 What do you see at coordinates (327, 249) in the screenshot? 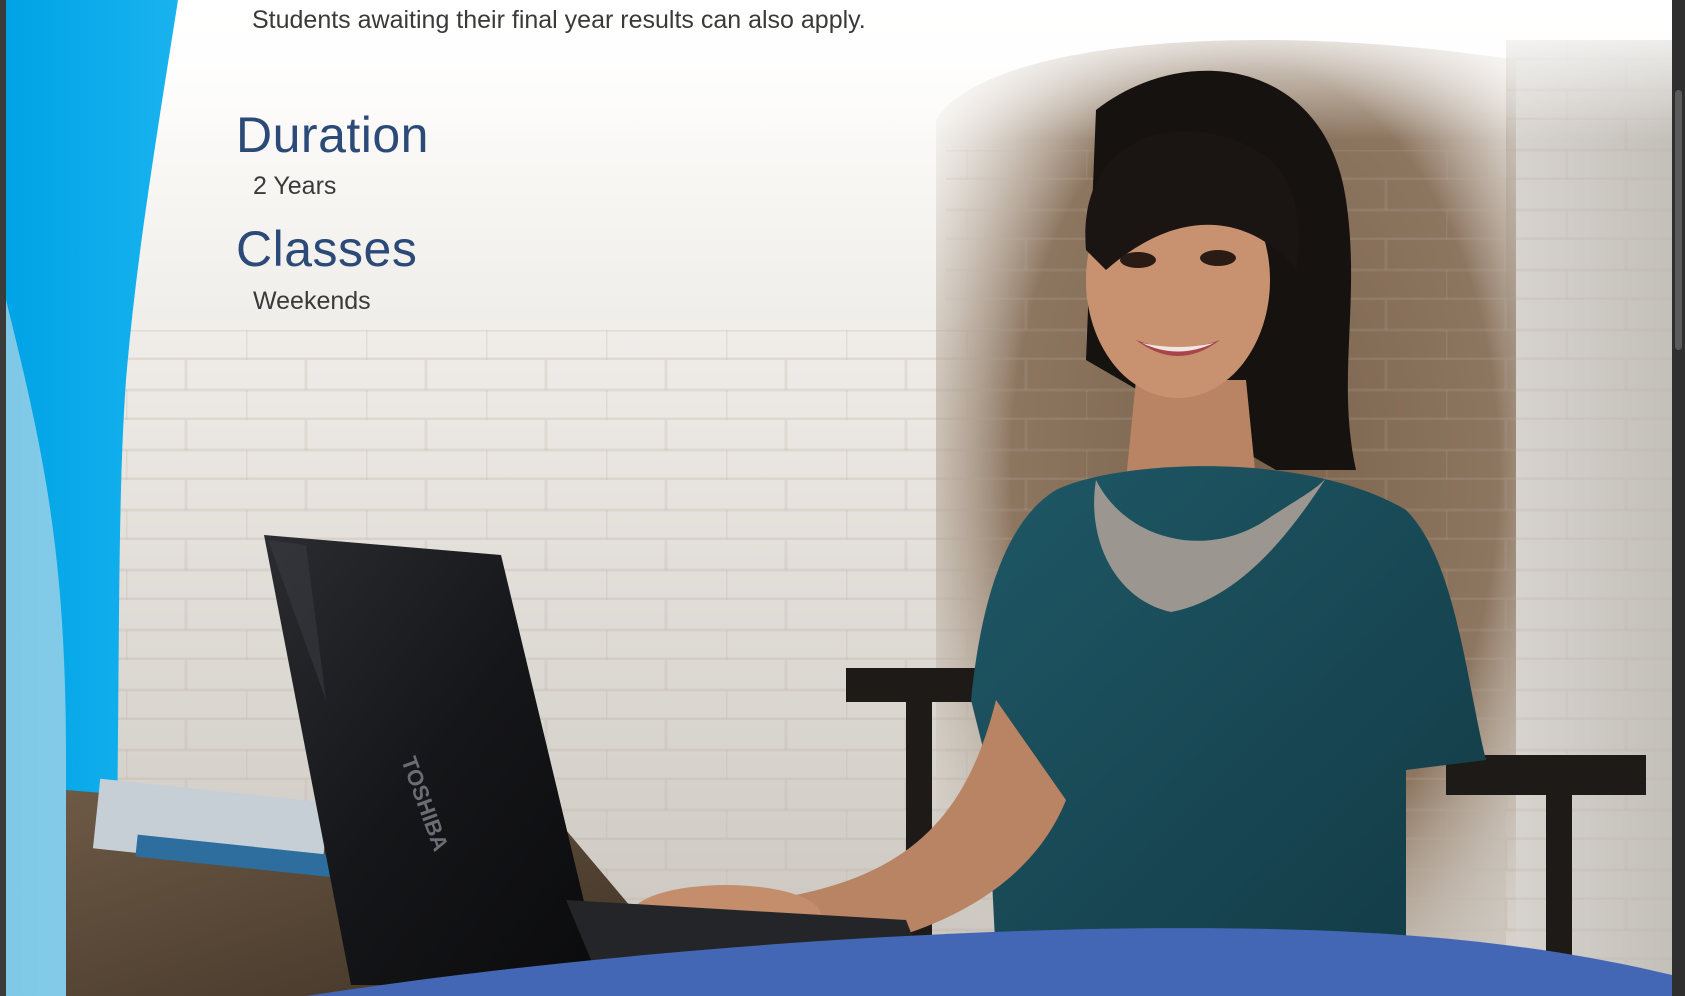
I see `classes-heading: Classes` at bounding box center [327, 249].